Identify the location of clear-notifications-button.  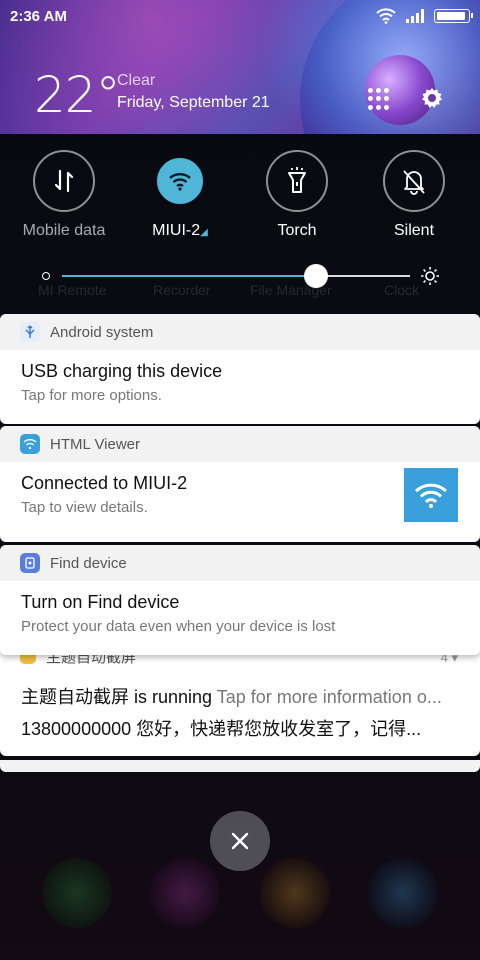
(240, 841).